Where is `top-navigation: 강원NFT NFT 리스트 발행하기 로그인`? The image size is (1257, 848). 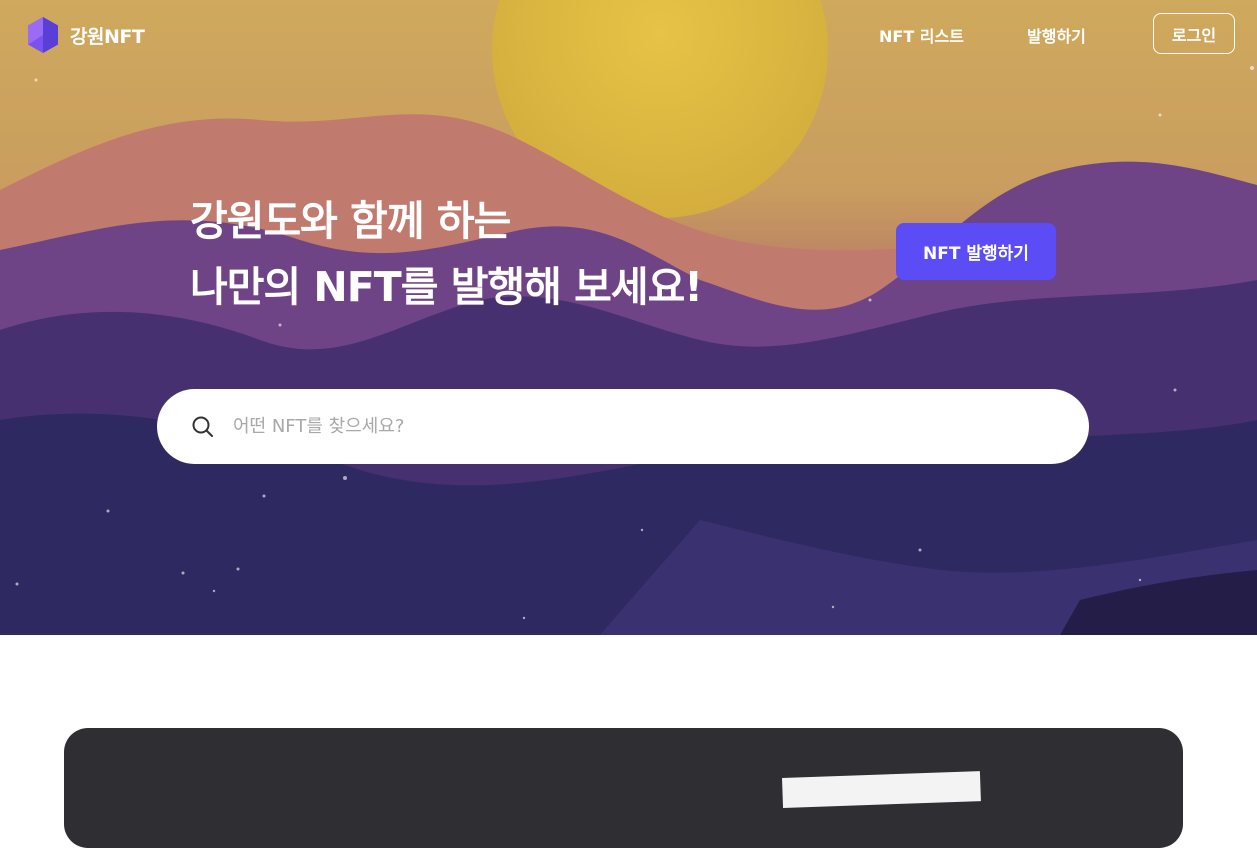 top-navigation: 강원NFT NFT 리스트 발행하기 로그인 is located at coordinates (628, 35).